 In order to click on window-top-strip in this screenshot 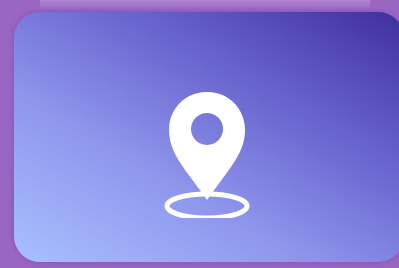, I will do `click(205, 5)`.